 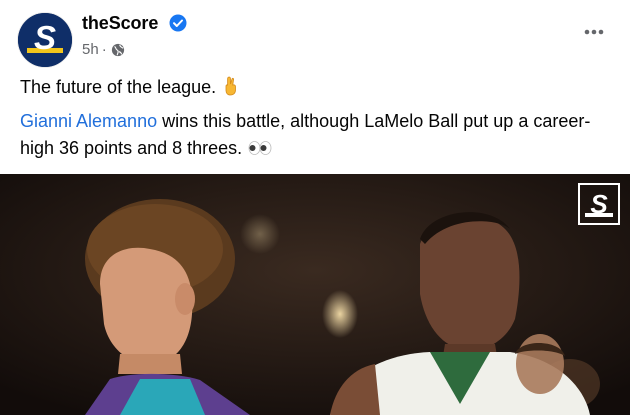 I want to click on post-timestamp: 5h, so click(x=90, y=49).